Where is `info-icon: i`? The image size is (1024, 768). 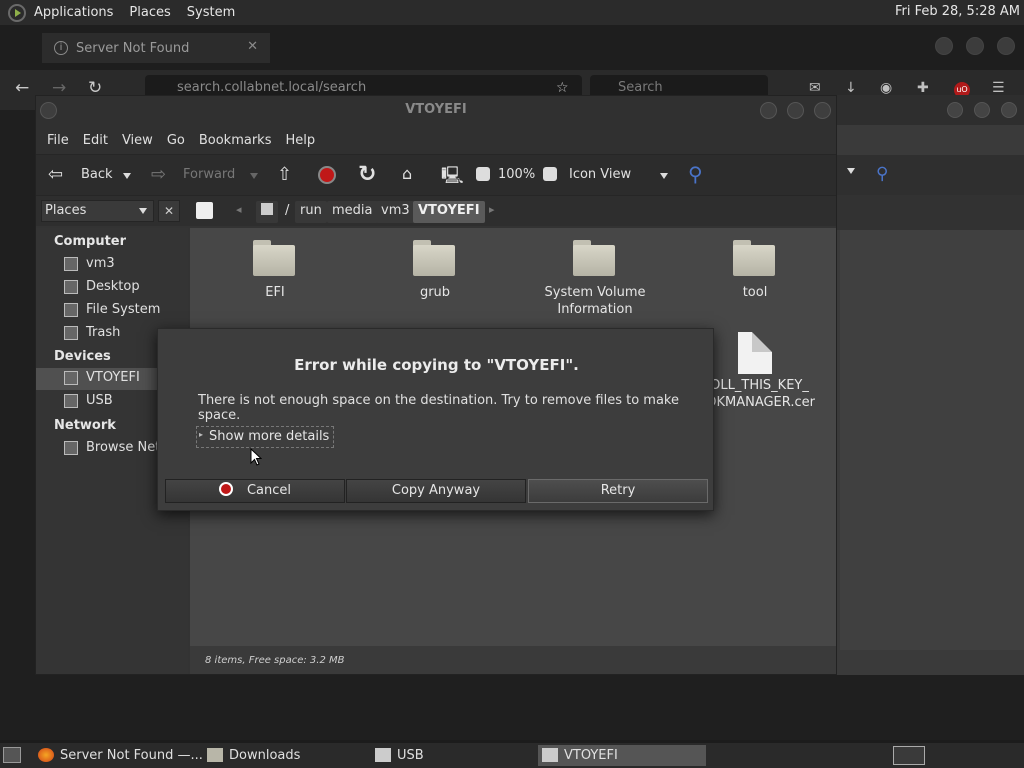
info-icon: i is located at coordinates (61, 48).